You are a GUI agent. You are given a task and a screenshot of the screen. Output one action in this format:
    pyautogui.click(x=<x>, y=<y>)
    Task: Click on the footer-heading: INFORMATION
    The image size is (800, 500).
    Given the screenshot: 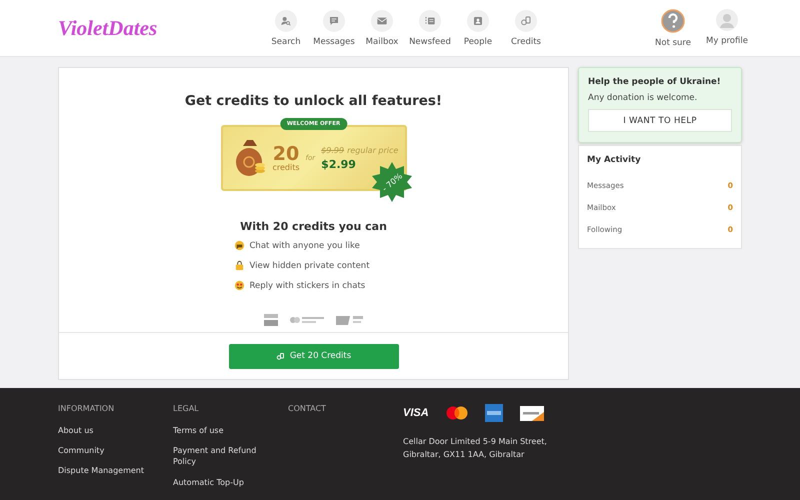 What is the action you would take?
    pyautogui.click(x=87, y=408)
    